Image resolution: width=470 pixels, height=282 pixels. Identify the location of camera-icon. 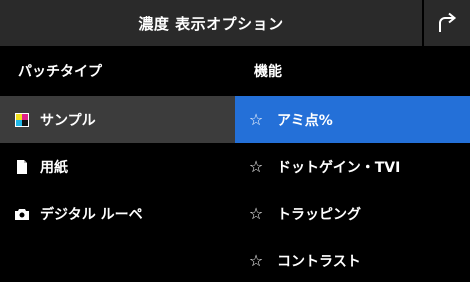
(22, 214).